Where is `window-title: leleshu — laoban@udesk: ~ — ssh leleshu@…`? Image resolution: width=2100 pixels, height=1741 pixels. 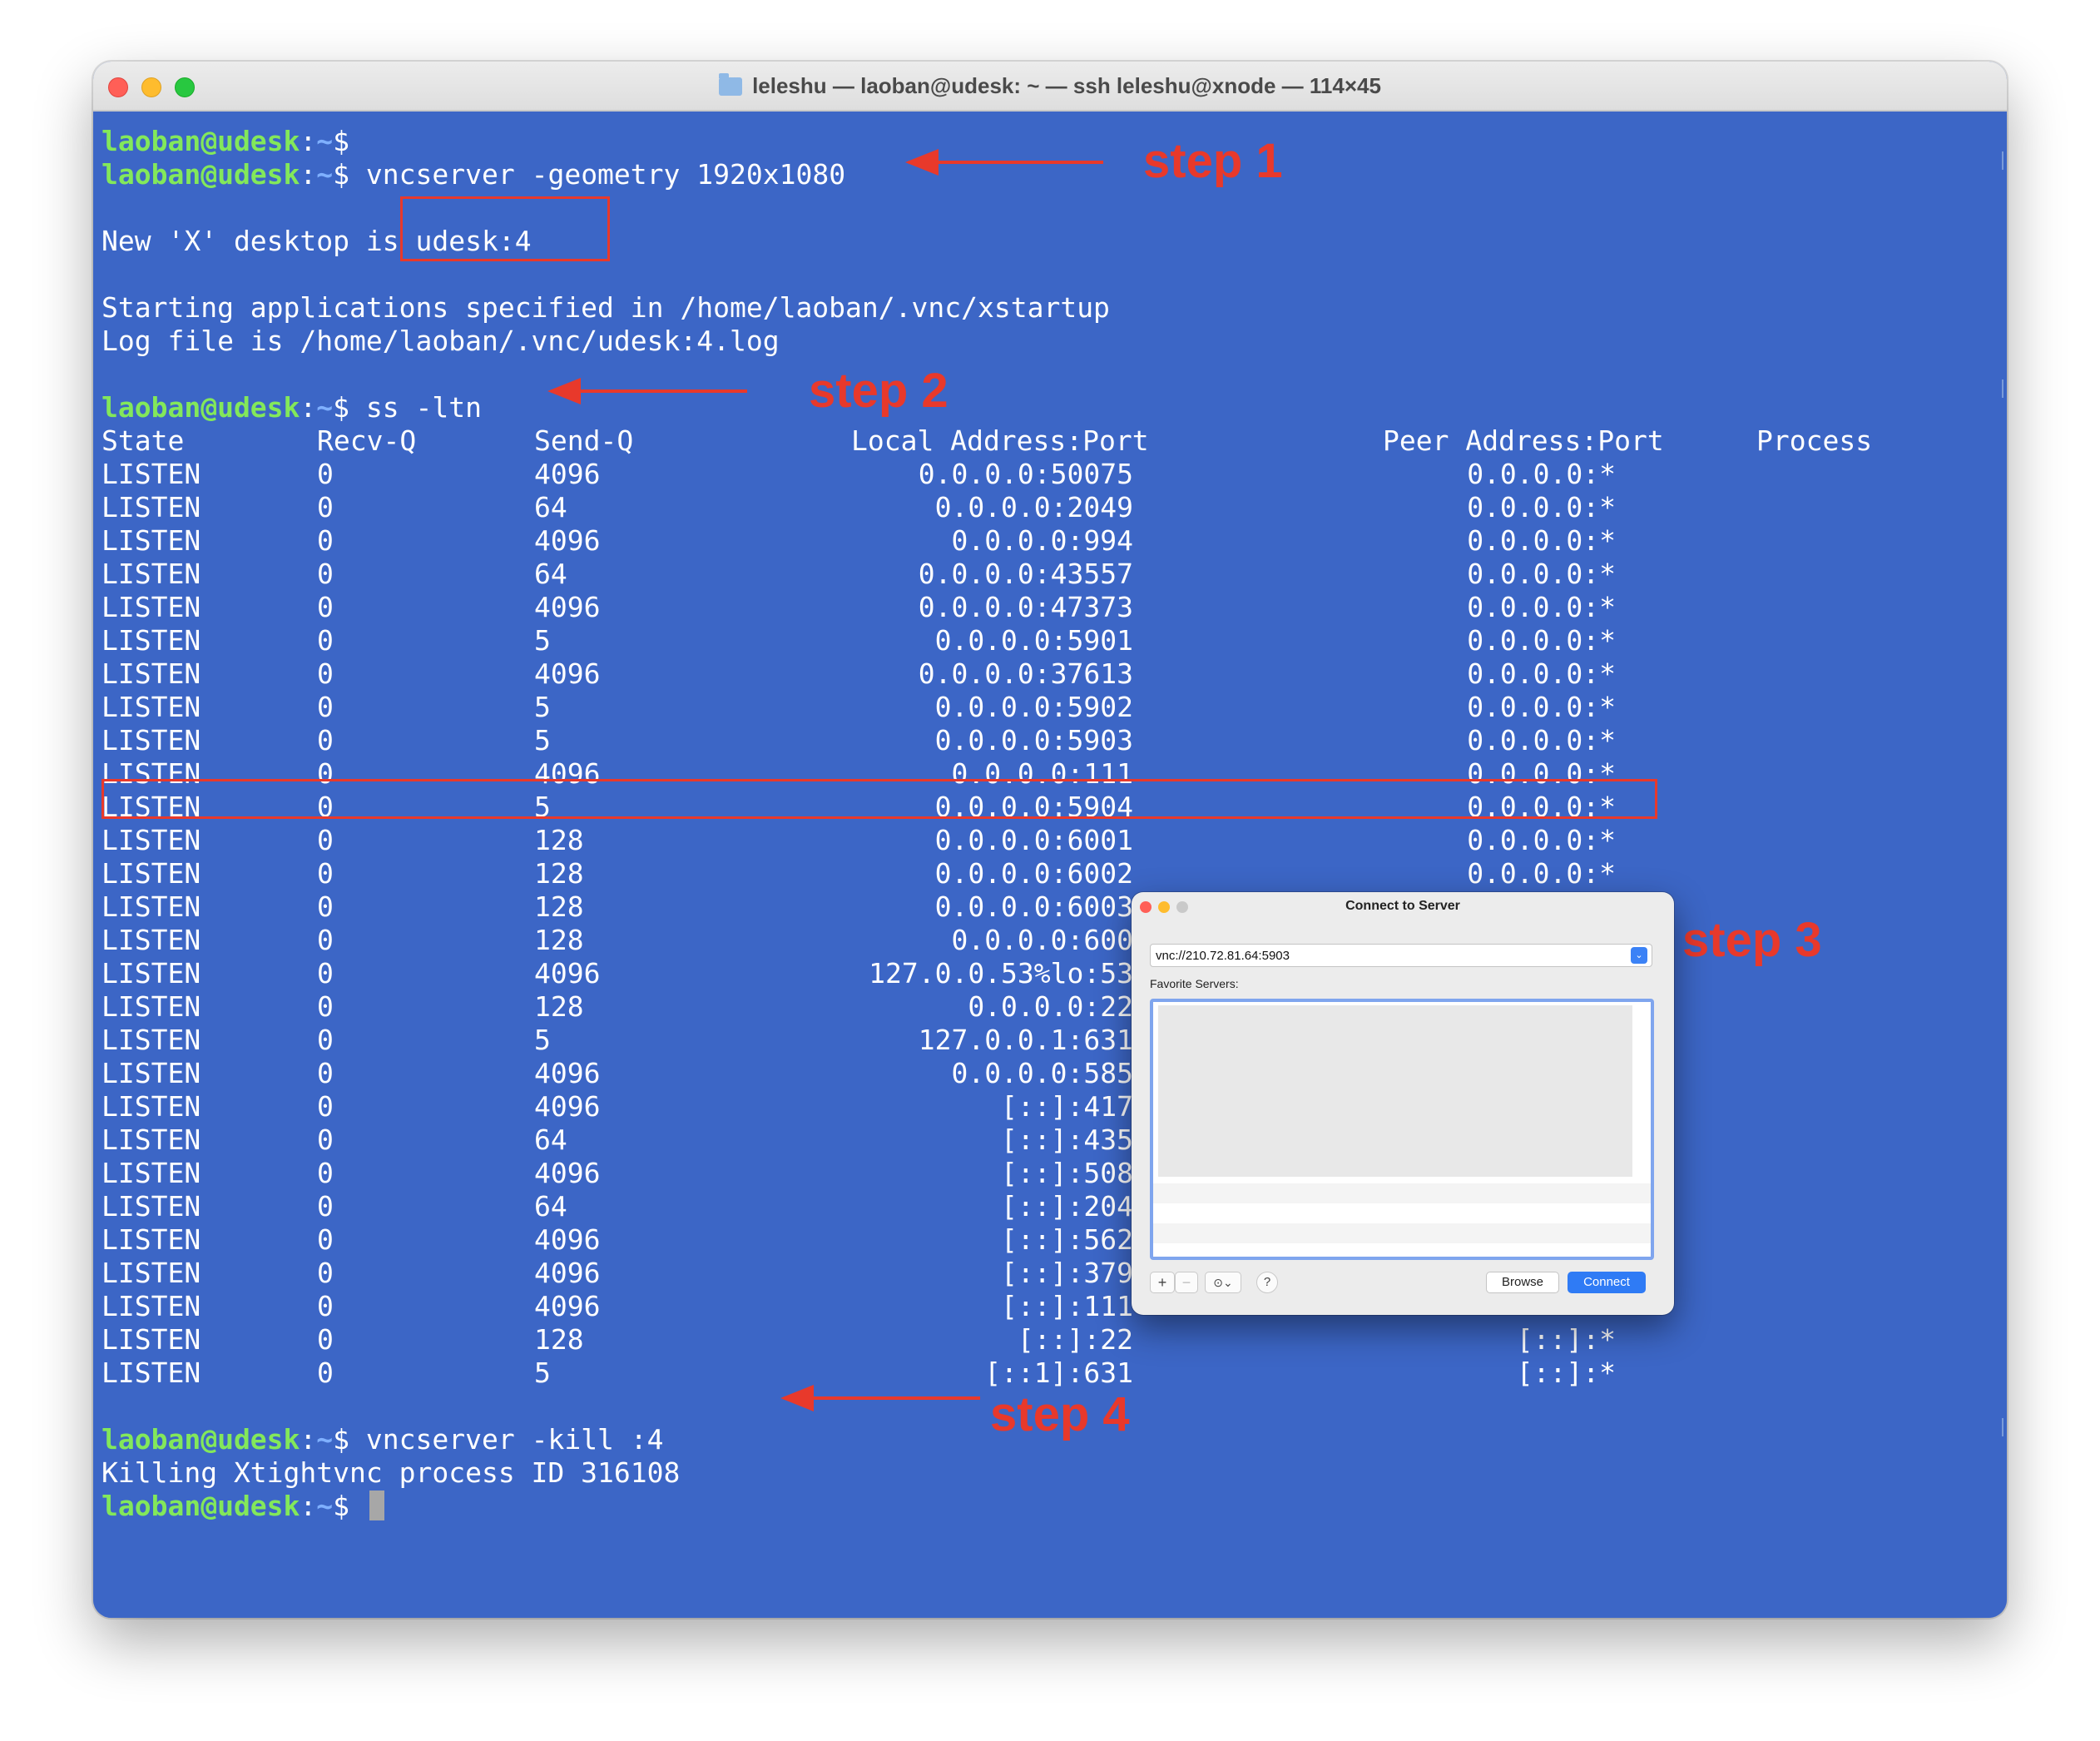 window-title: leleshu — laoban@udesk: ~ — ssh leleshu@… is located at coordinates (1050, 86).